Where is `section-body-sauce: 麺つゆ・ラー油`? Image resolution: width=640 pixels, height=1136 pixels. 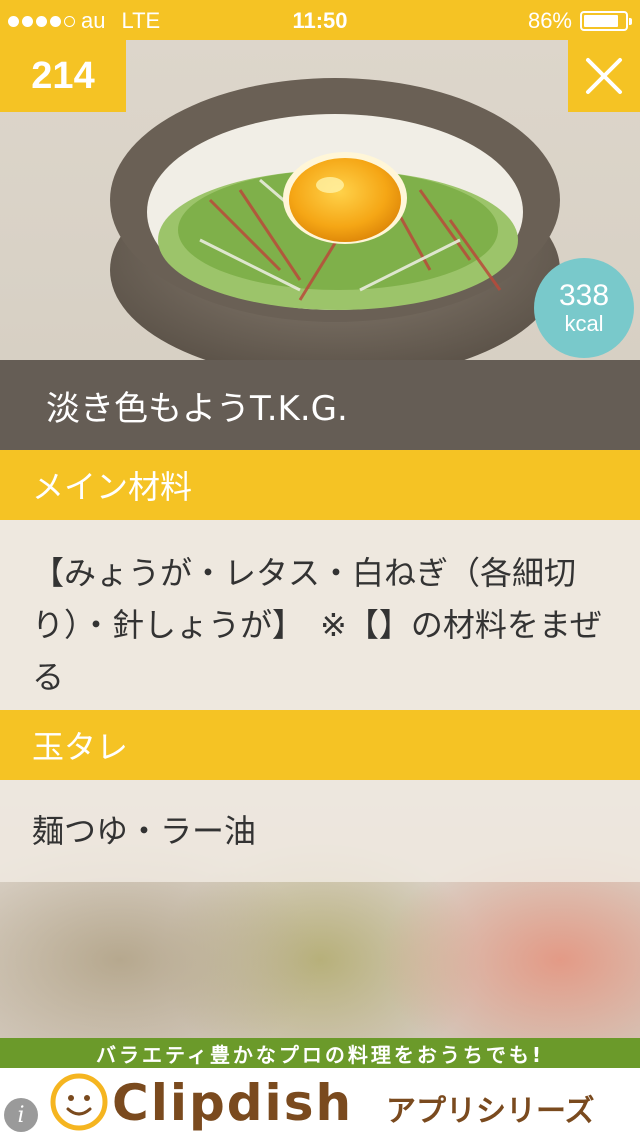 section-body-sauce: 麺つゆ・ラー油 is located at coordinates (320, 831).